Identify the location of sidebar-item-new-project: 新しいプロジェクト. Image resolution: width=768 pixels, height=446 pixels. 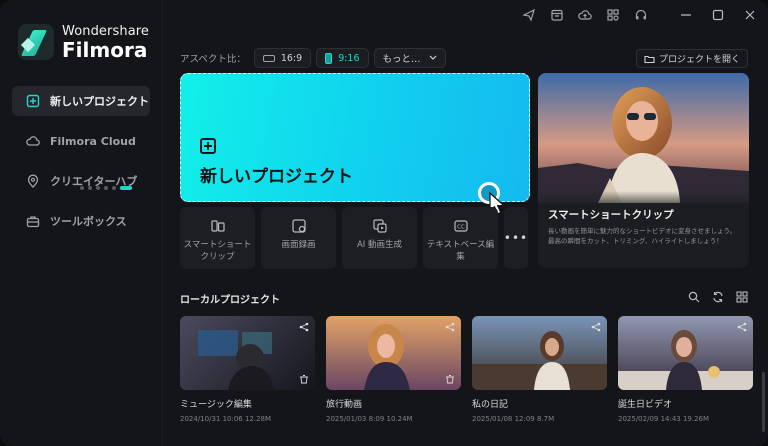
(81, 101).